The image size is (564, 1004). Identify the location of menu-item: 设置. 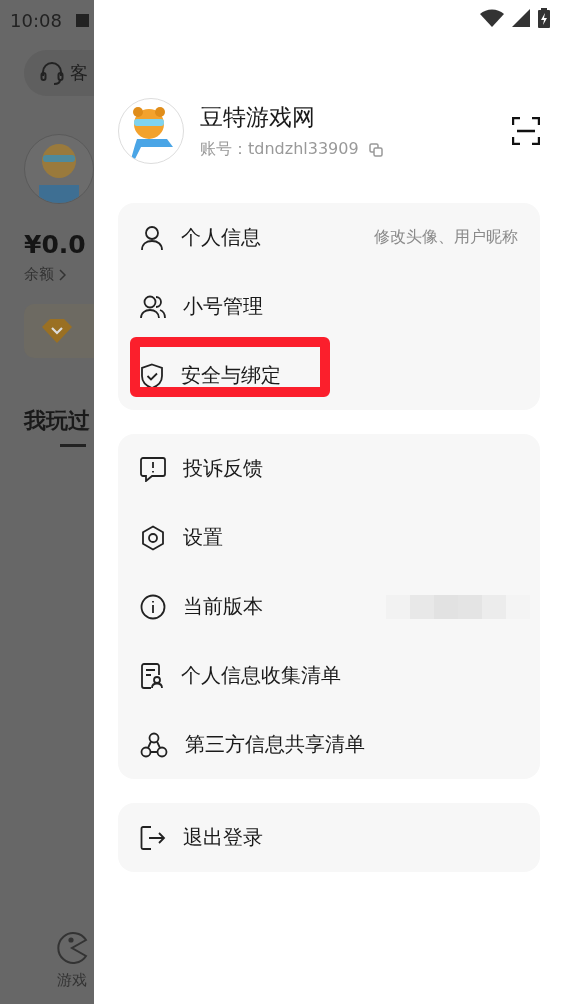
(329, 537).